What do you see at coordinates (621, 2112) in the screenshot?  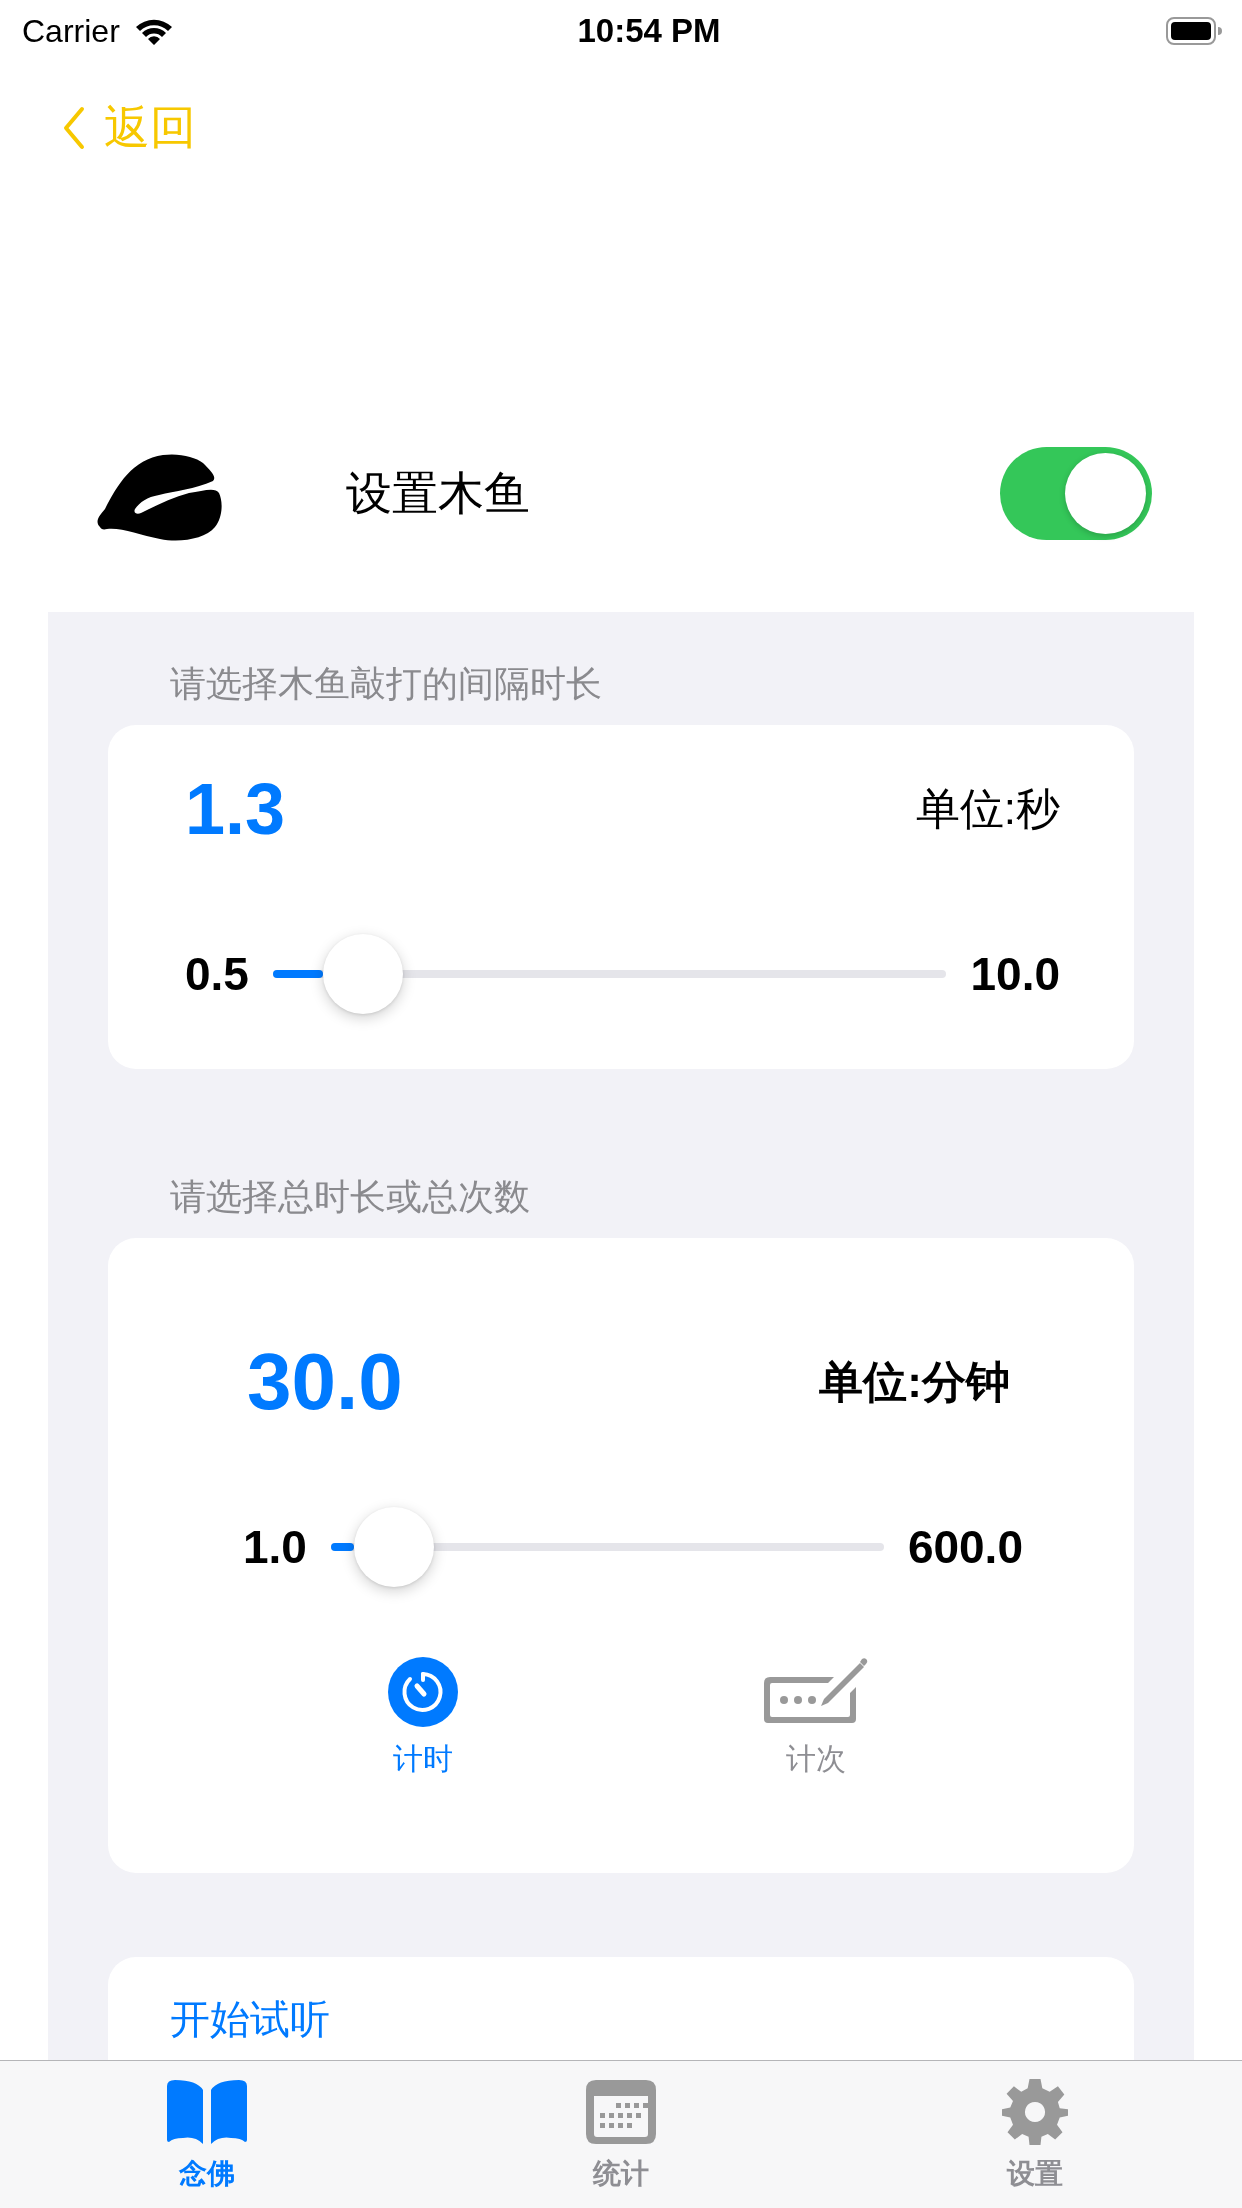 I see `calendar-icon` at bounding box center [621, 2112].